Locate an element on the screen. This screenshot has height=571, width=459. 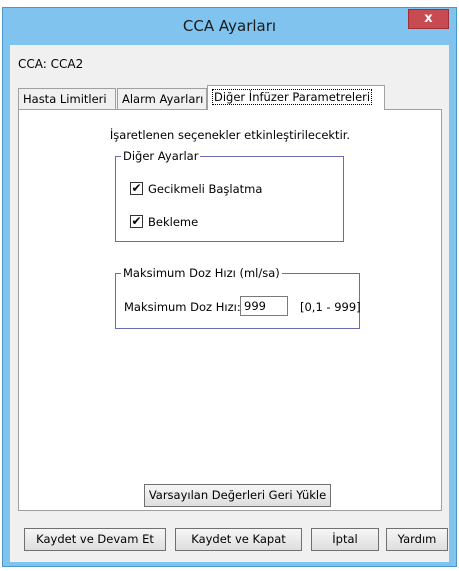
title-bar: CCA Ayarları x is located at coordinates (229, 26).